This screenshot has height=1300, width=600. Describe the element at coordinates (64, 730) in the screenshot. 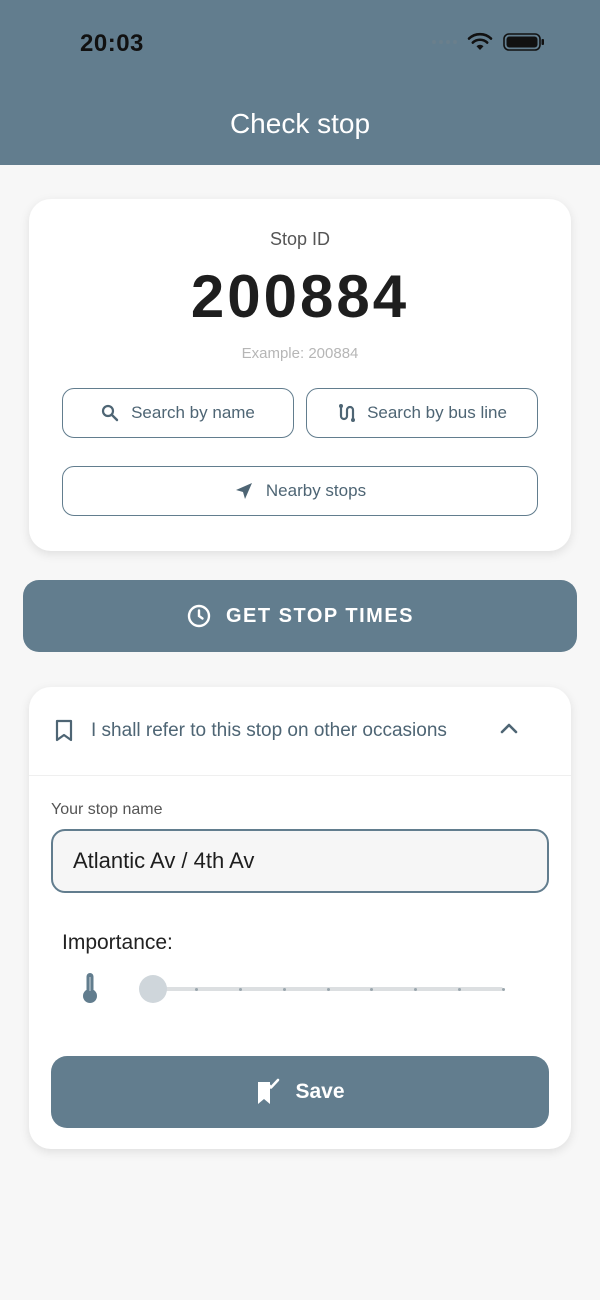

I see `bookmark-icon` at that location.